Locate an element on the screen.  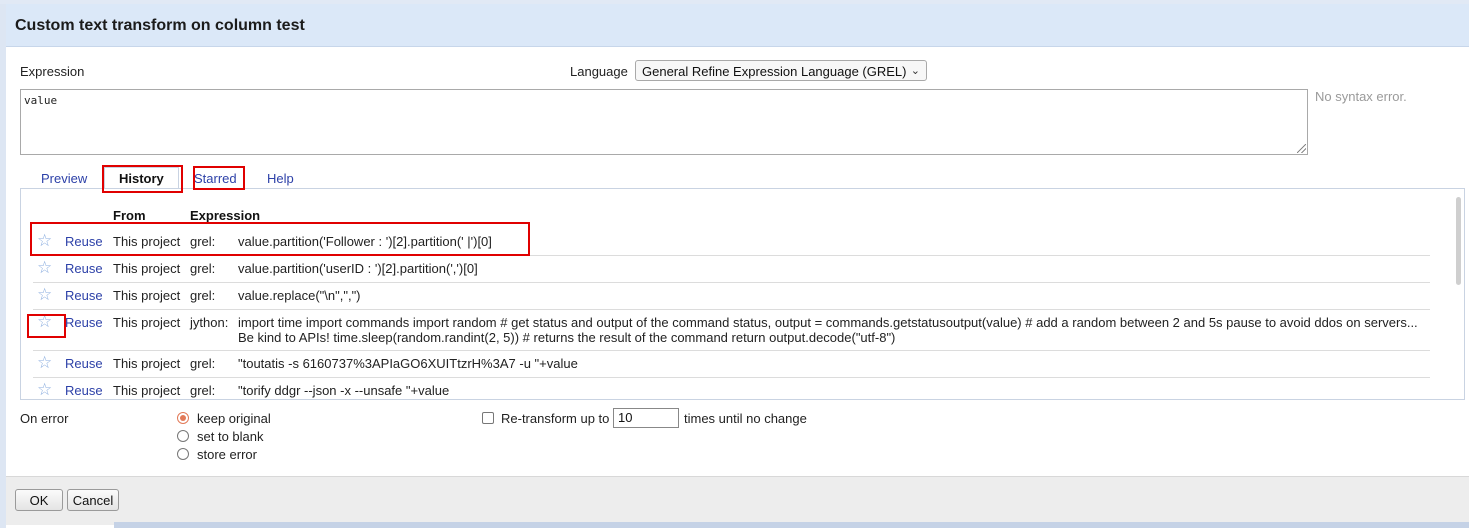
bottom-strip is located at coordinates (791, 525).